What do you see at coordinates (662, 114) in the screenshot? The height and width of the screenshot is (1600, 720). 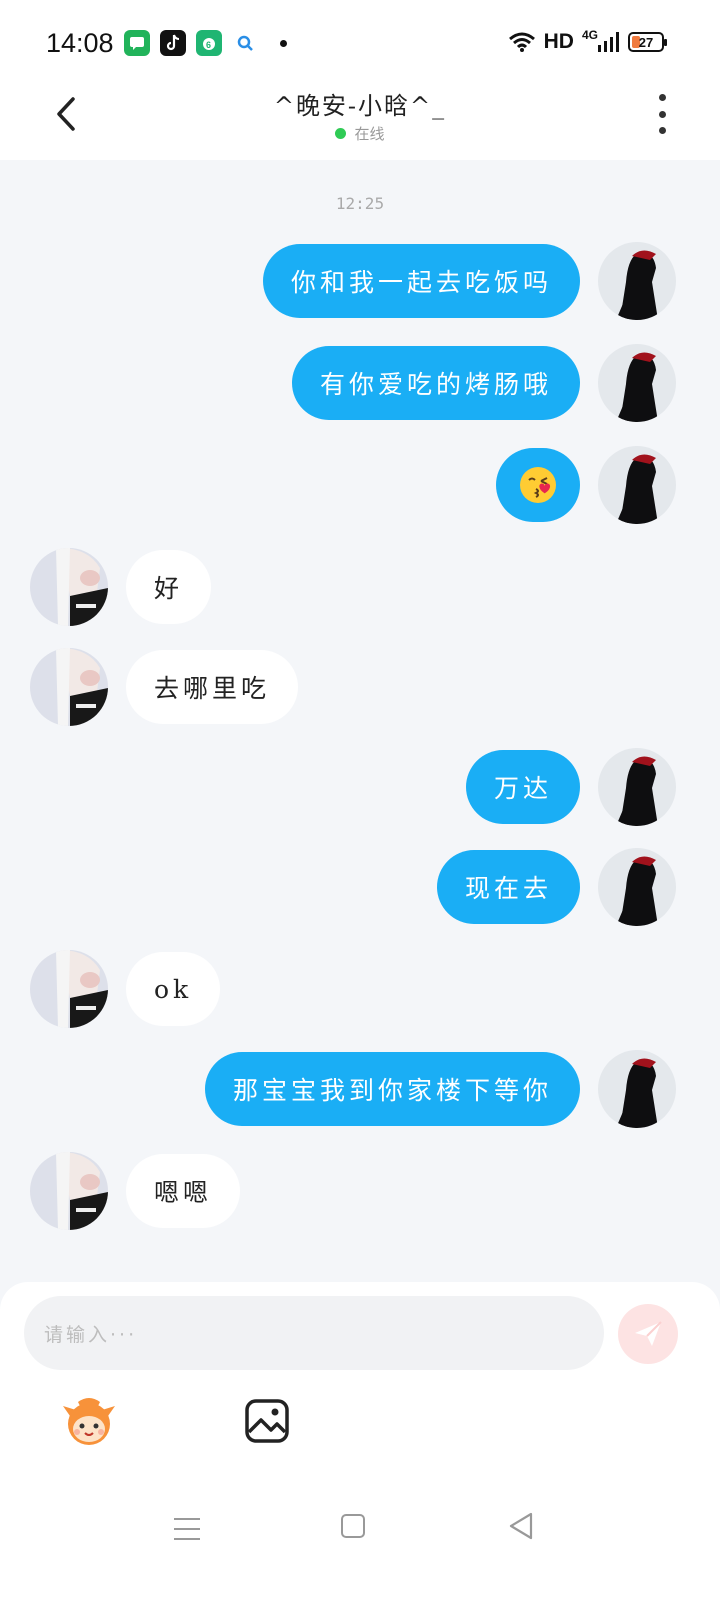 I see `more-options-button` at bounding box center [662, 114].